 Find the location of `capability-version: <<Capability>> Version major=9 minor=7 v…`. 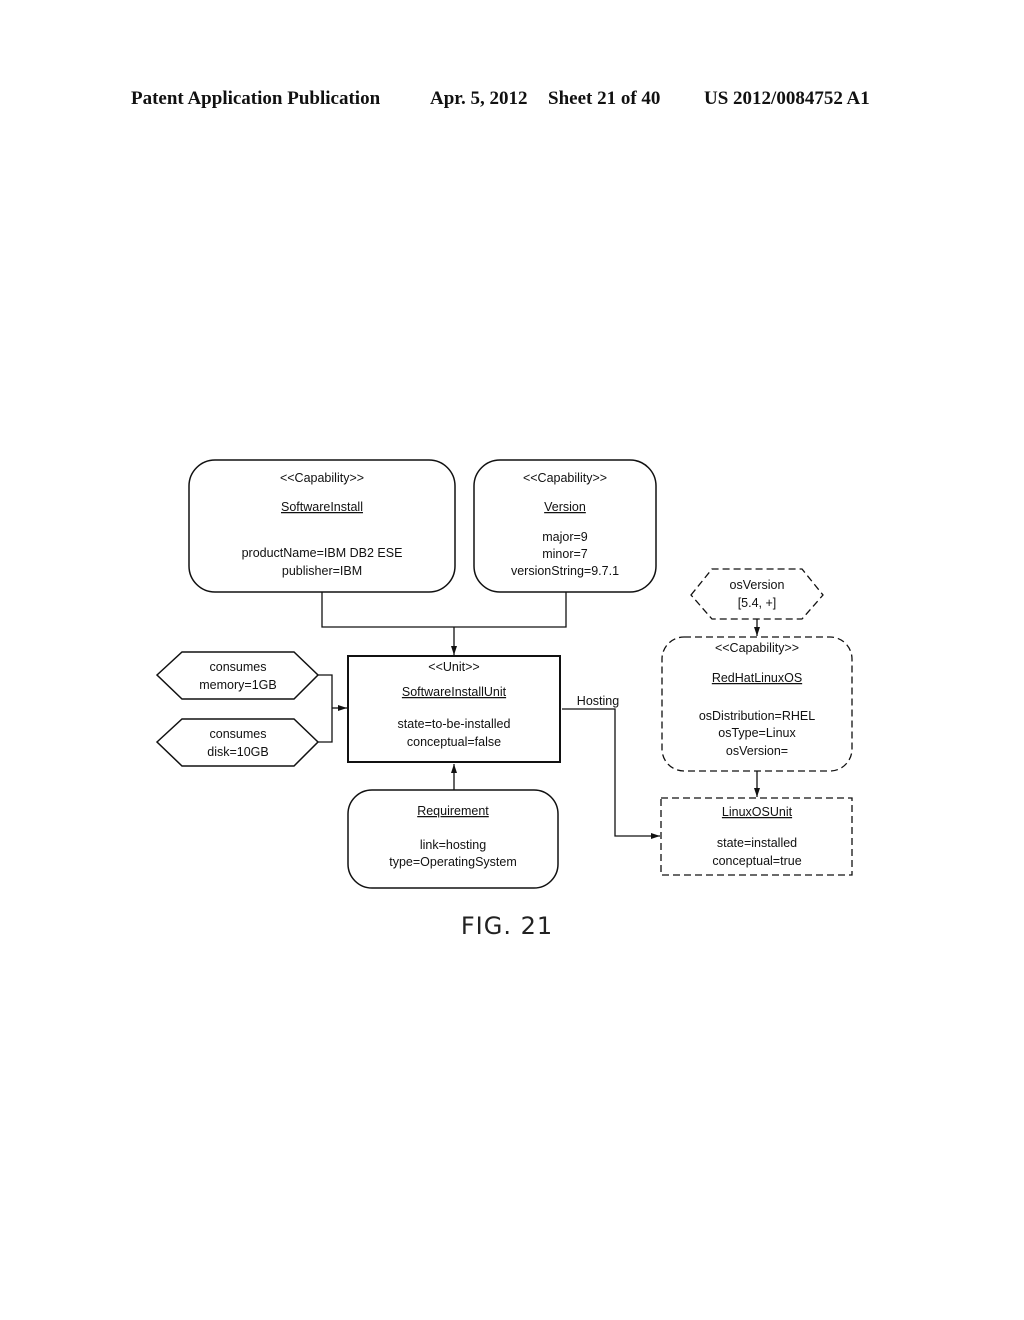

capability-version: <<Capability>> Version major=9 minor=7 v… is located at coordinates (565, 526).